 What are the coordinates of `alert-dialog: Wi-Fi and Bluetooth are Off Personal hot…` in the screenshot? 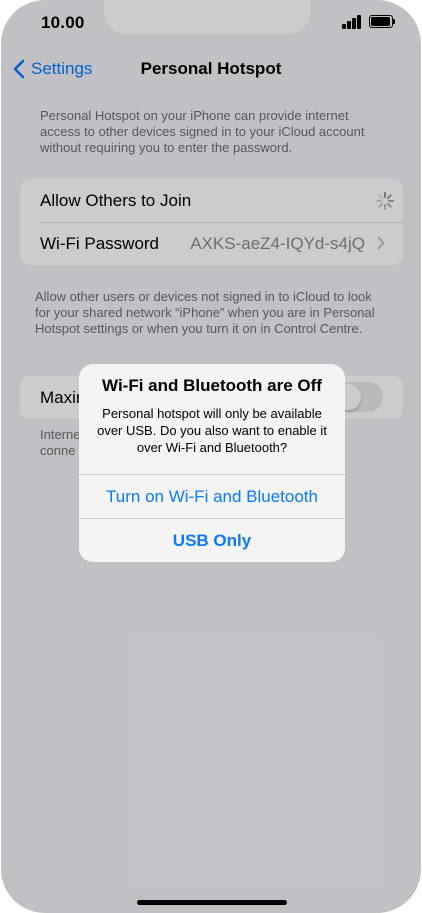 It's located at (212, 463).